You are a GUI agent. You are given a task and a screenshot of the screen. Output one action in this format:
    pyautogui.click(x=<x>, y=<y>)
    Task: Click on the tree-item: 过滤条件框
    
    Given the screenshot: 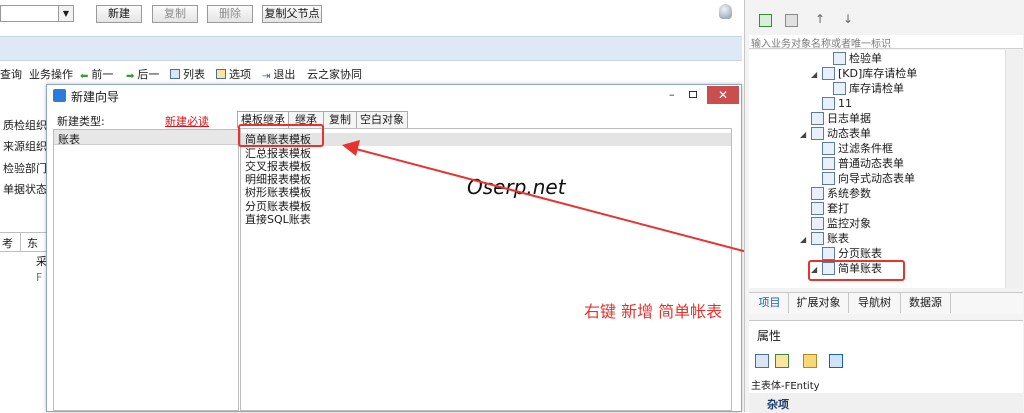 What is the action you would take?
    pyautogui.click(x=852, y=149)
    